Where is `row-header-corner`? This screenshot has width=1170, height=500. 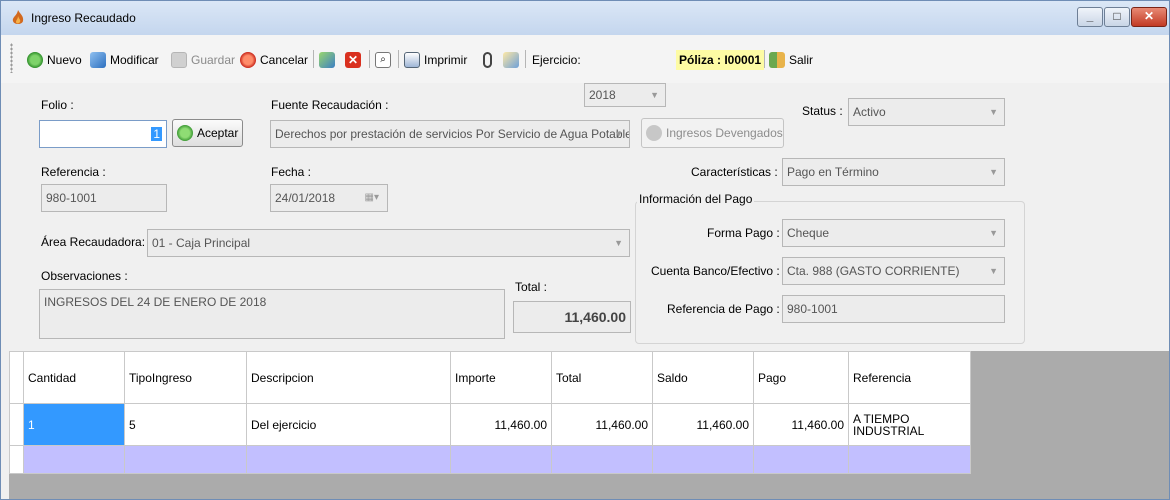 row-header-corner is located at coordinates (16, 377).